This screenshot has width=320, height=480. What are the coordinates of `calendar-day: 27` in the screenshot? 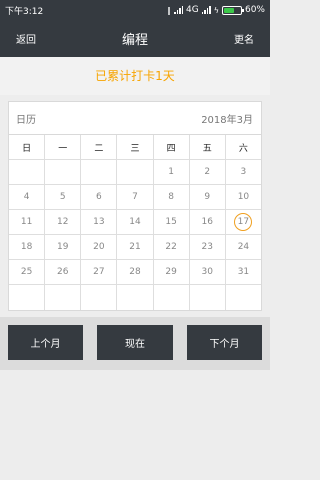 It's located at (99, 272).